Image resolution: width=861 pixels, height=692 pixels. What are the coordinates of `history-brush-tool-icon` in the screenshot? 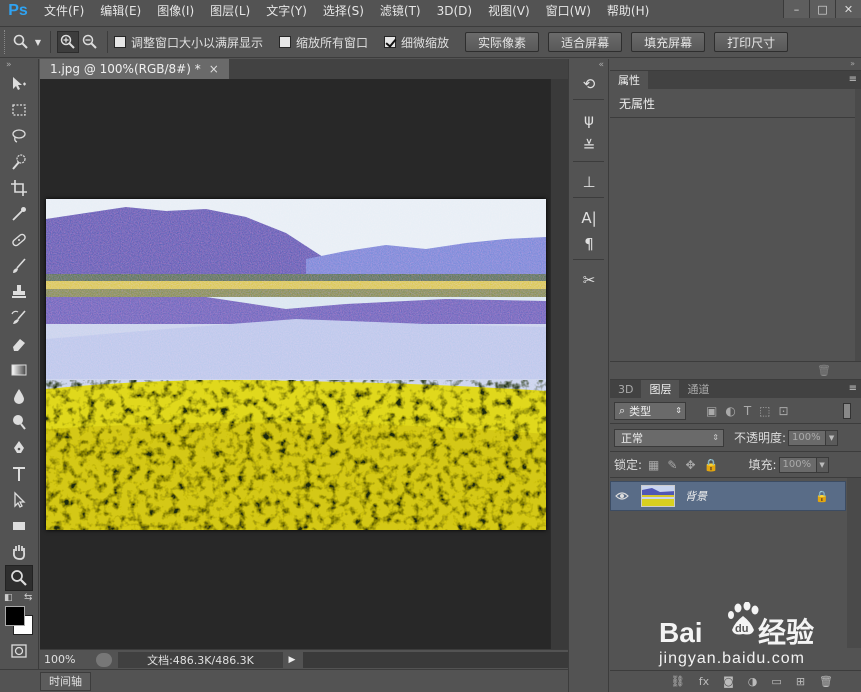 It's located at (19, 318).